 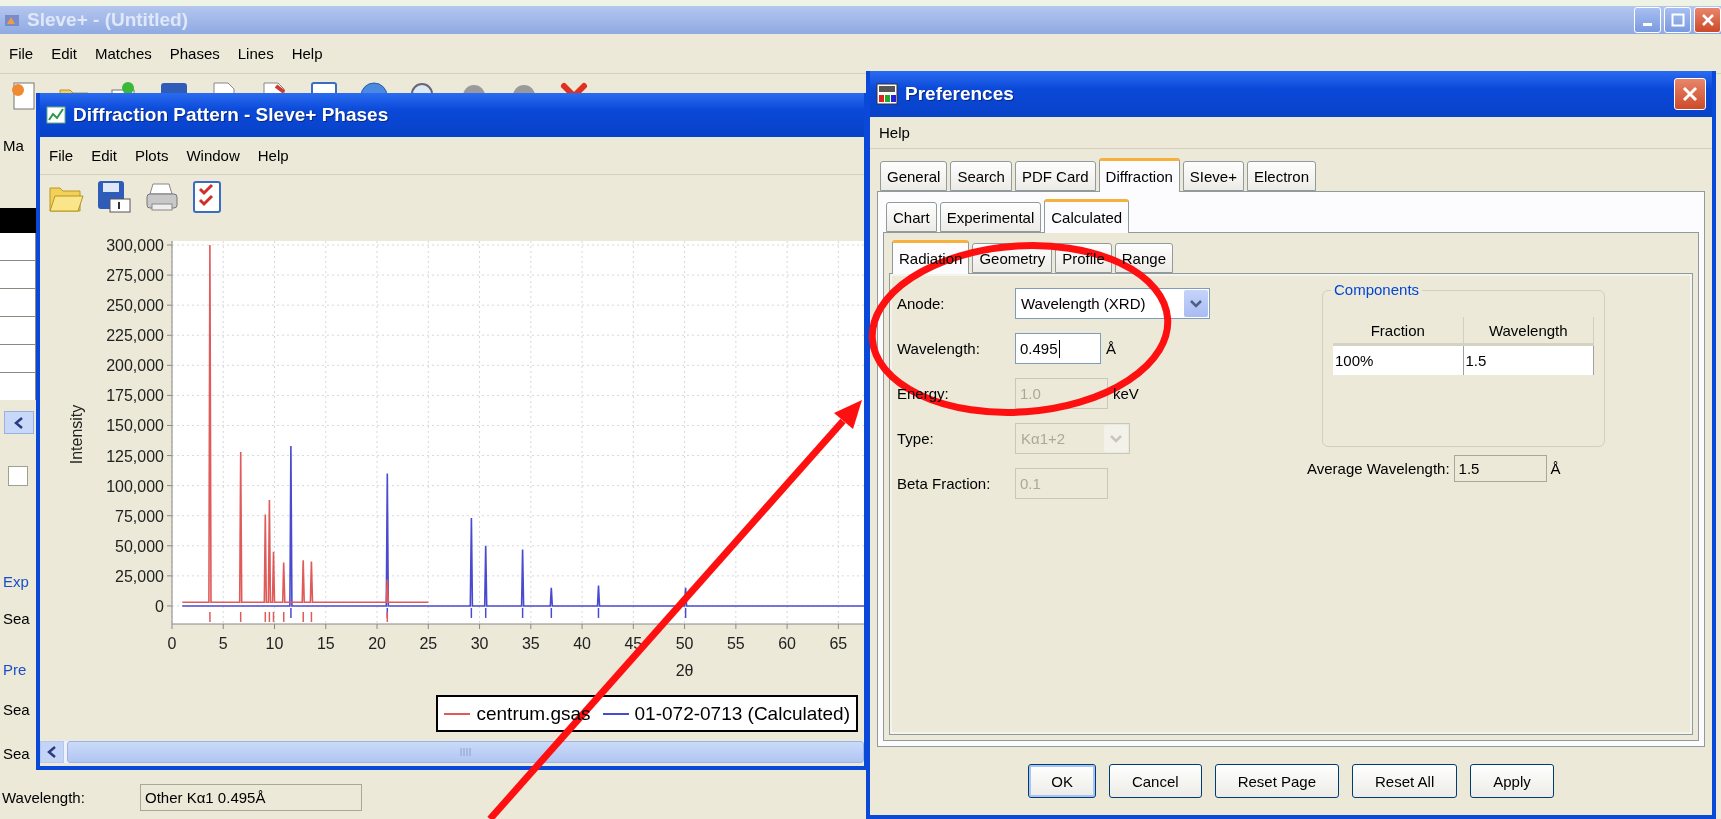 What do you see at coordinates (213, 155) in the screenshot?
I see `menu-item: Window` at bounding box center [213, 155].